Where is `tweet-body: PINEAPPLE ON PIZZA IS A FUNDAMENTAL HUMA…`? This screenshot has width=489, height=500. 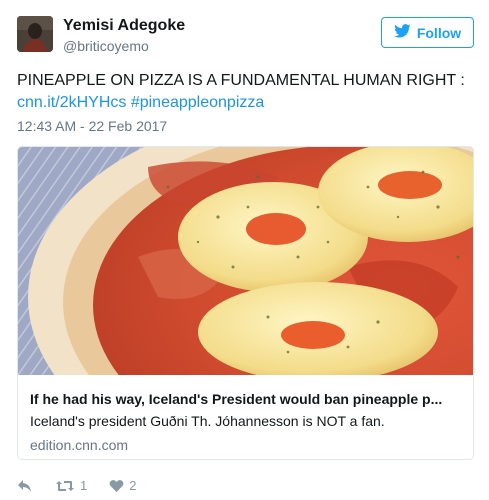
tweet-body: PINEAPPLE ON PIZZA IS A FUNDAMENTAL HUMA… is located at coordinates (241, 80).